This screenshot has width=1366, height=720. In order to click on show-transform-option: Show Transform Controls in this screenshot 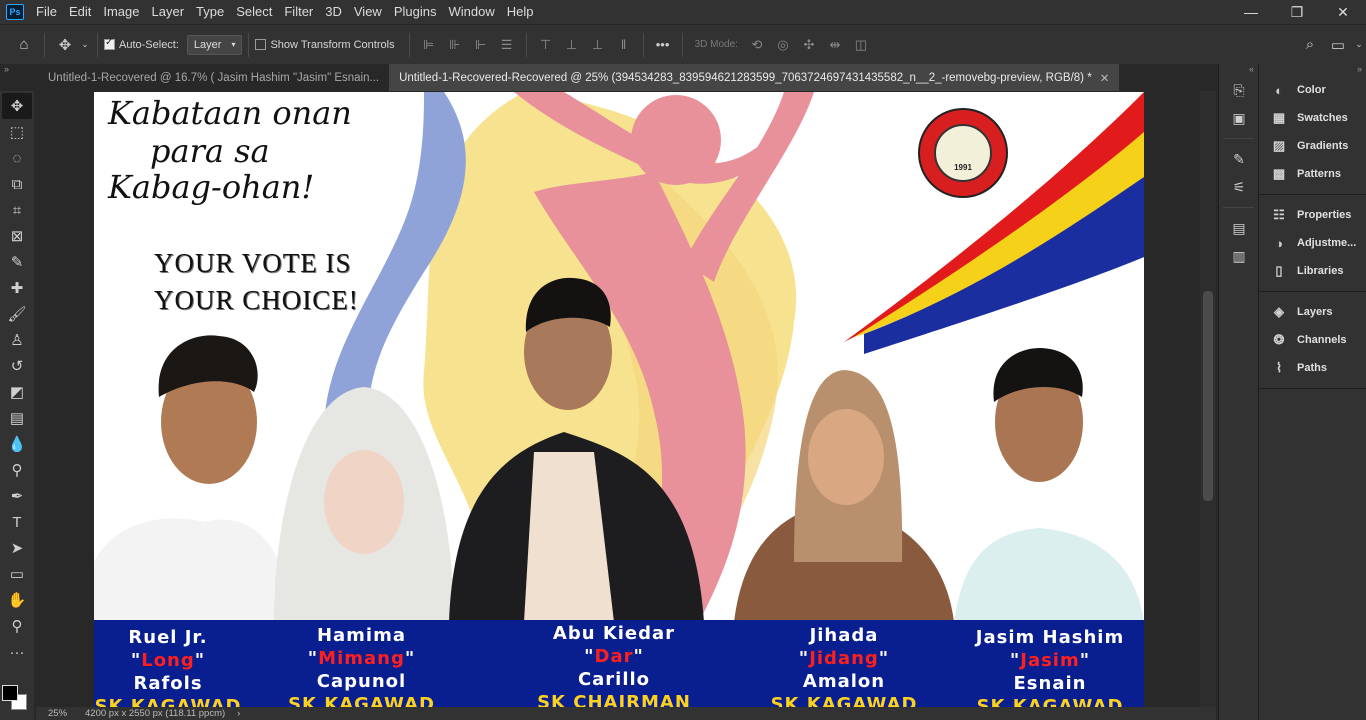, I will do `click(325, 45)`.